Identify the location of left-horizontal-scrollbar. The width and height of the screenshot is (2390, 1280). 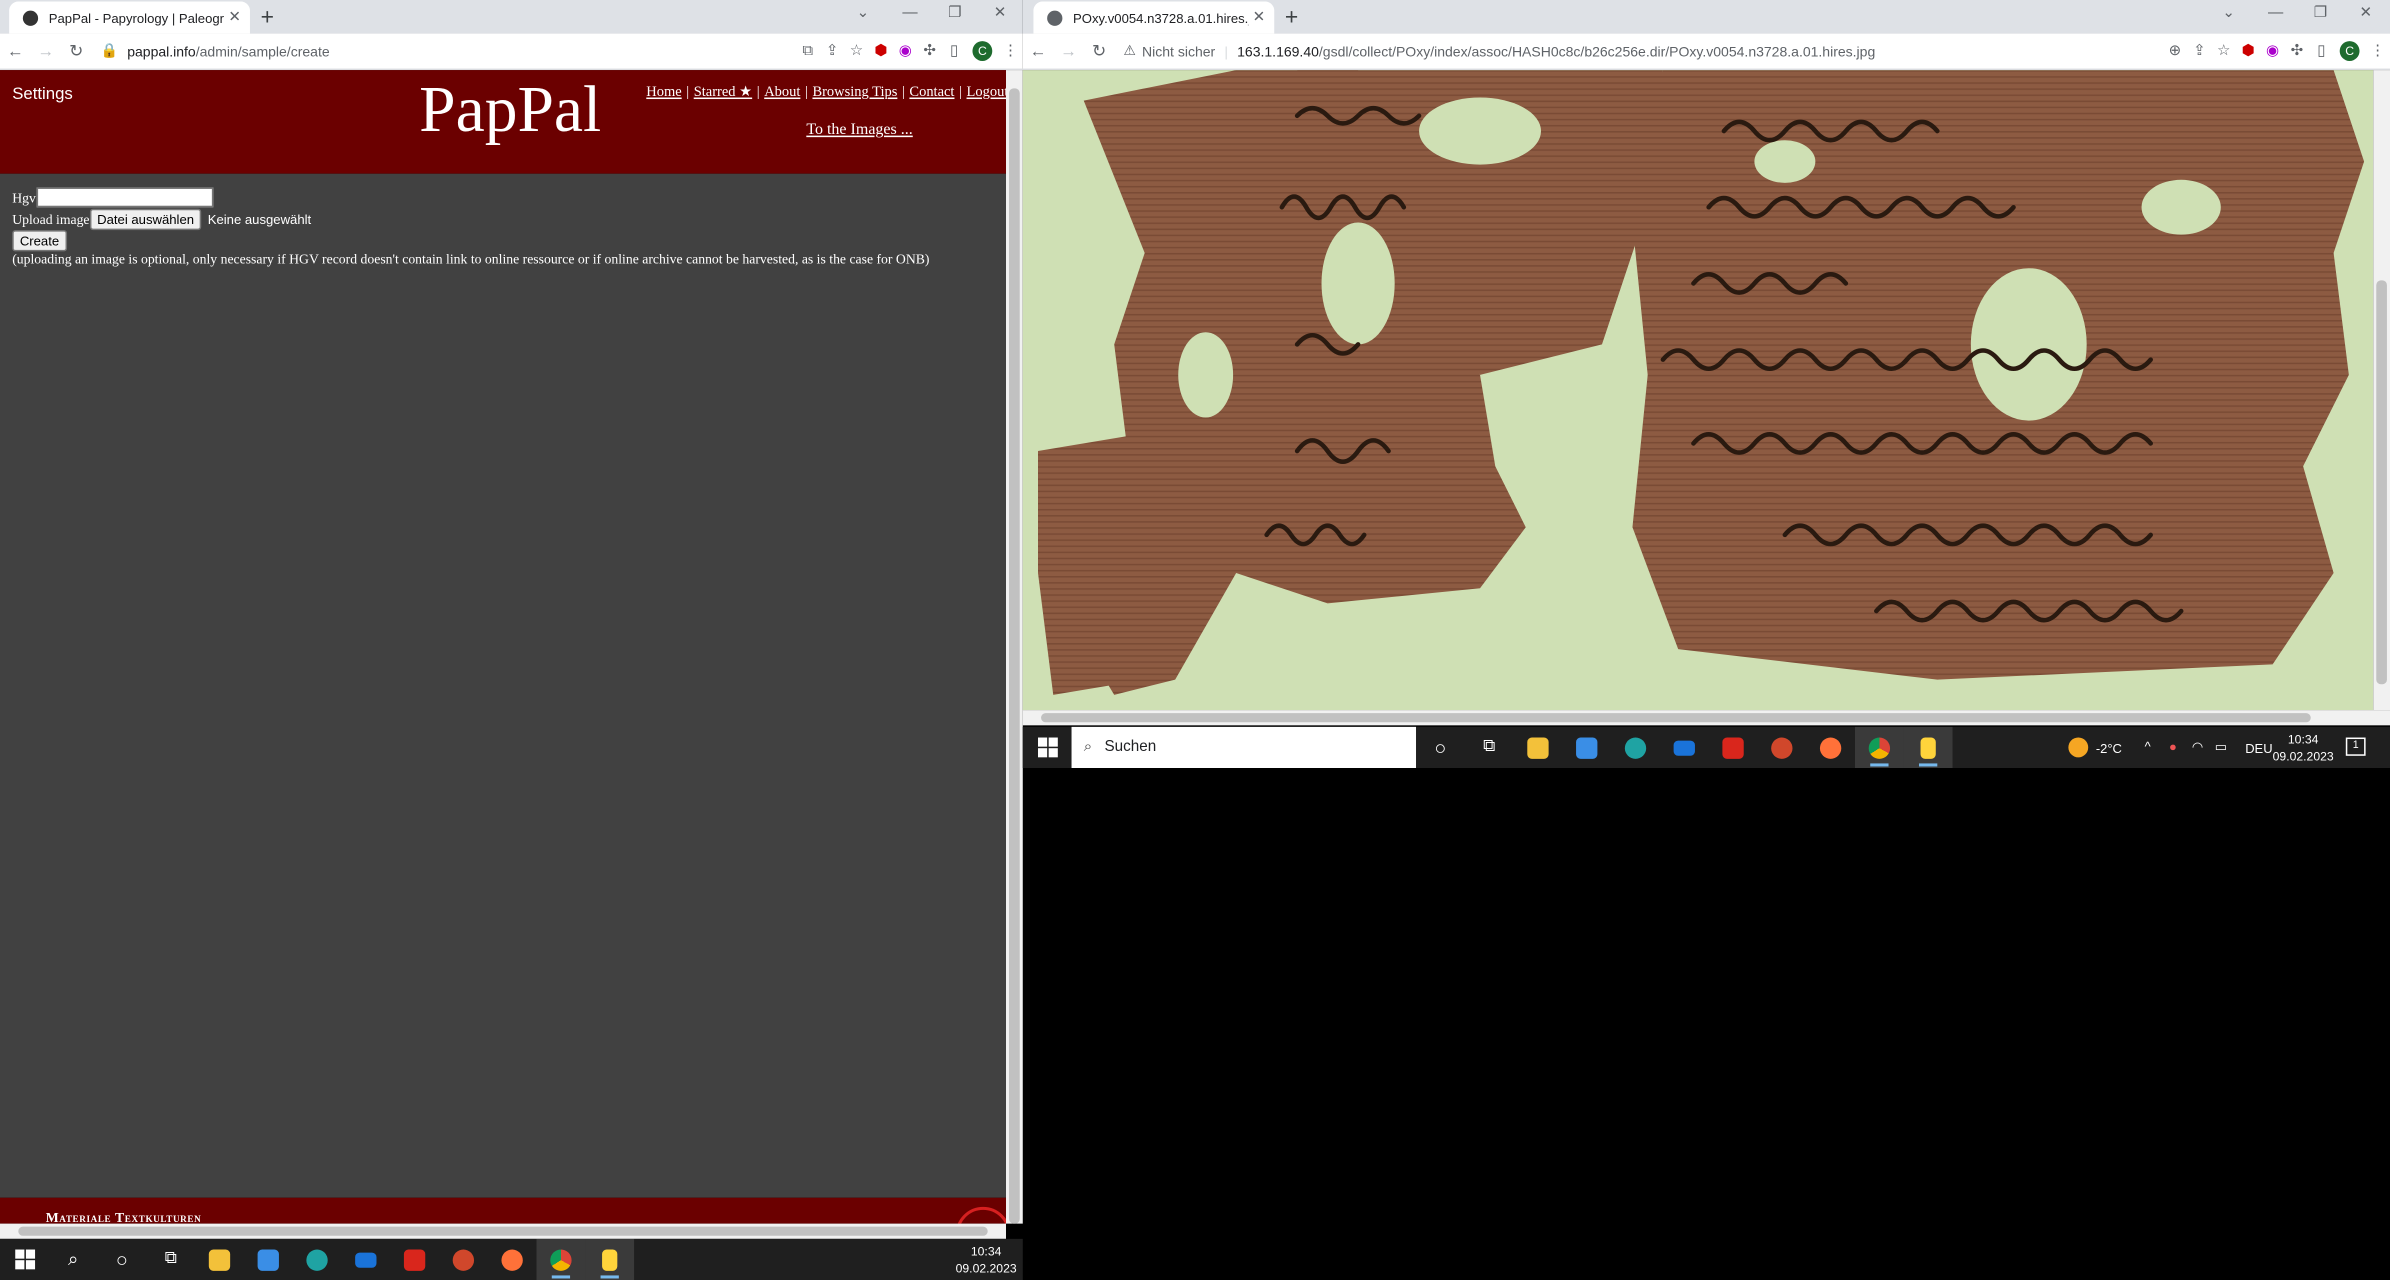
(503, 1231).